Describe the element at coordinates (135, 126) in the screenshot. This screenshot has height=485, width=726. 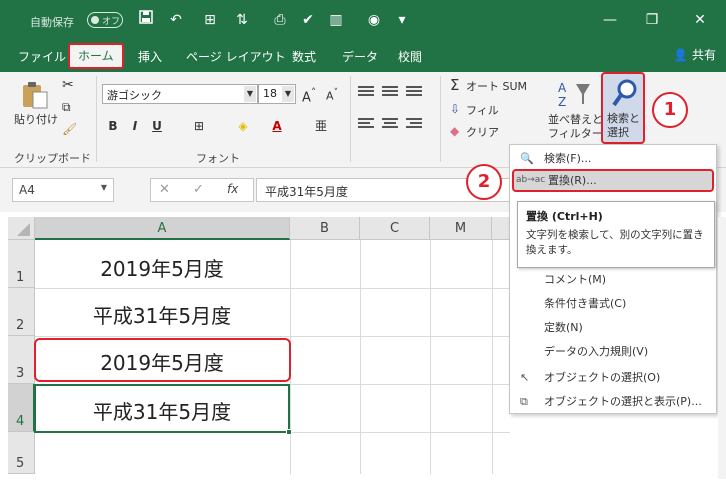
I see `italic-icon: I` at that location.